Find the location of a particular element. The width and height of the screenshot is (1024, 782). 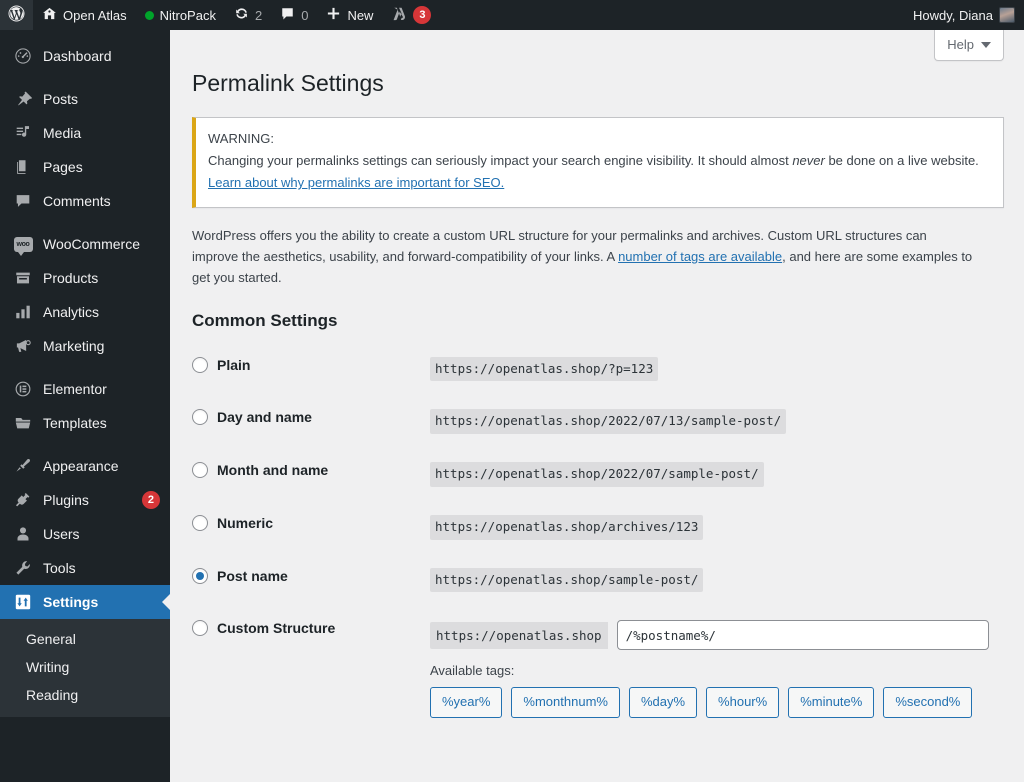

radio-option-month-and-name: Month and name is located at coordinates (306, 470).